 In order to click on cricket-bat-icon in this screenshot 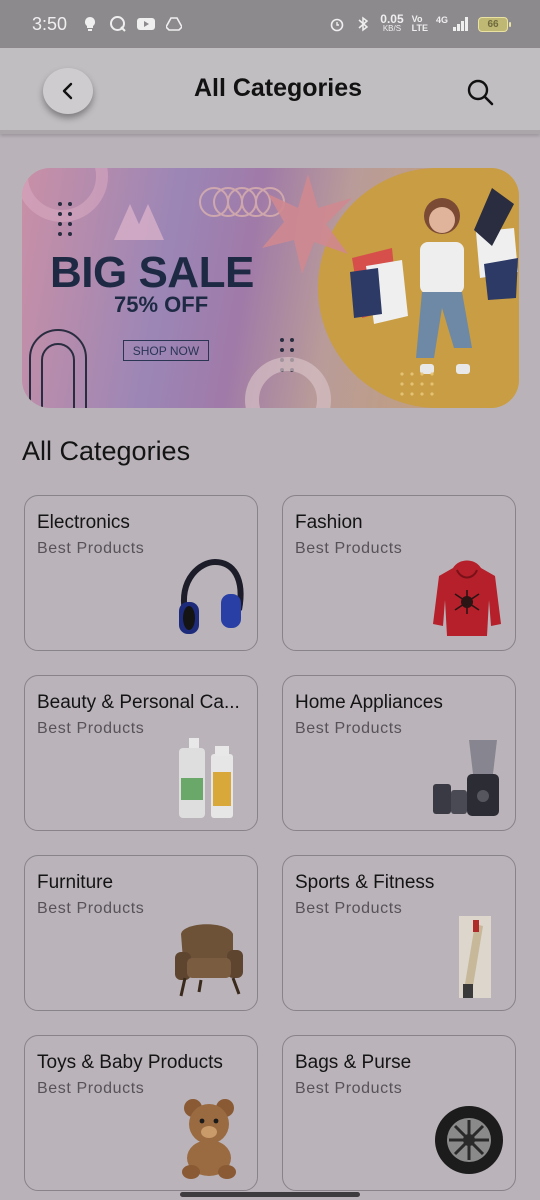, I will do `click(475, 957)`.